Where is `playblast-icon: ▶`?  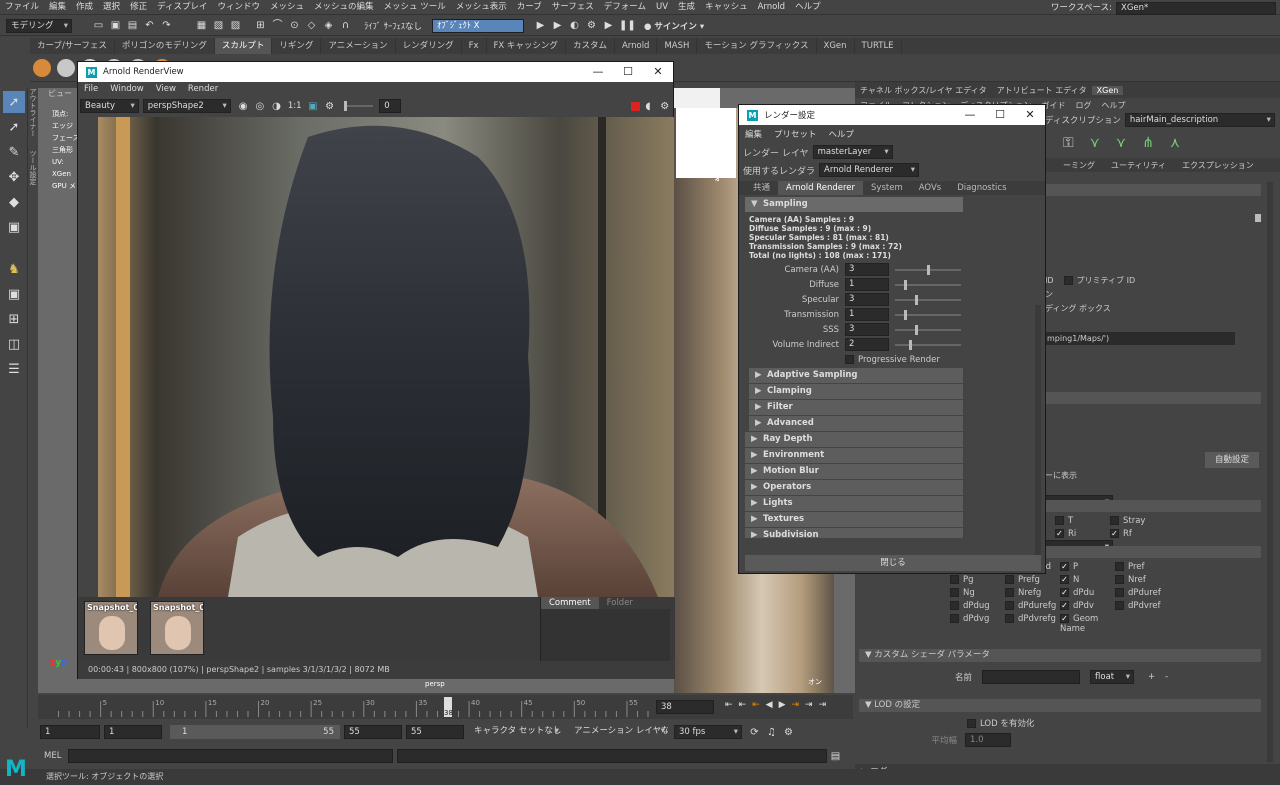
playblast-icon: ▶ is located at coordinates (608, 25).